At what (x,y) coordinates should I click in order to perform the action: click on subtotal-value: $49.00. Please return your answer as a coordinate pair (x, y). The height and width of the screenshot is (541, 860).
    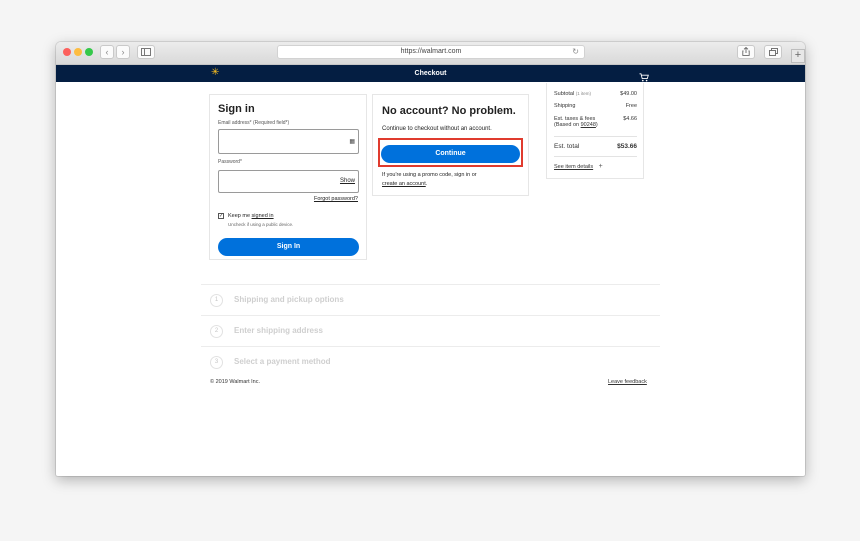
    Looking at the image, I should click on (628, 94).